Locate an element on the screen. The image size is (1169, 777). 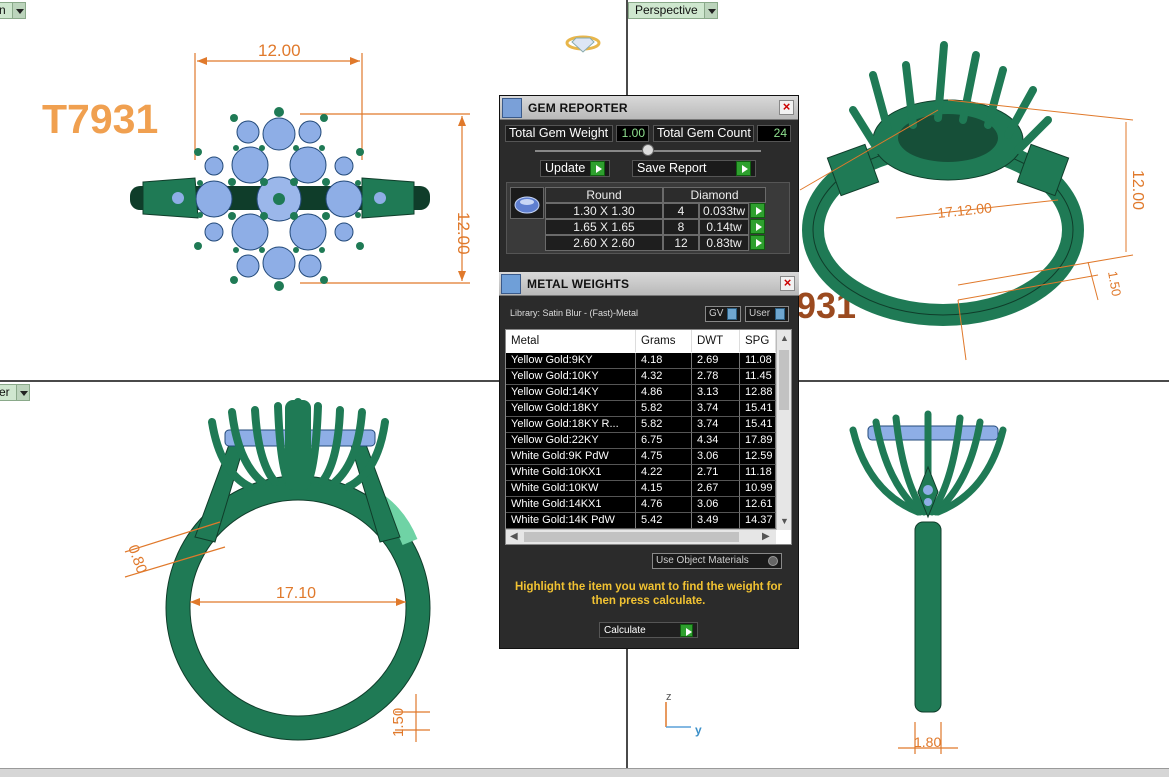
total-gem-weight-label: Total Gem Weight is located at coordinates (559, 133).